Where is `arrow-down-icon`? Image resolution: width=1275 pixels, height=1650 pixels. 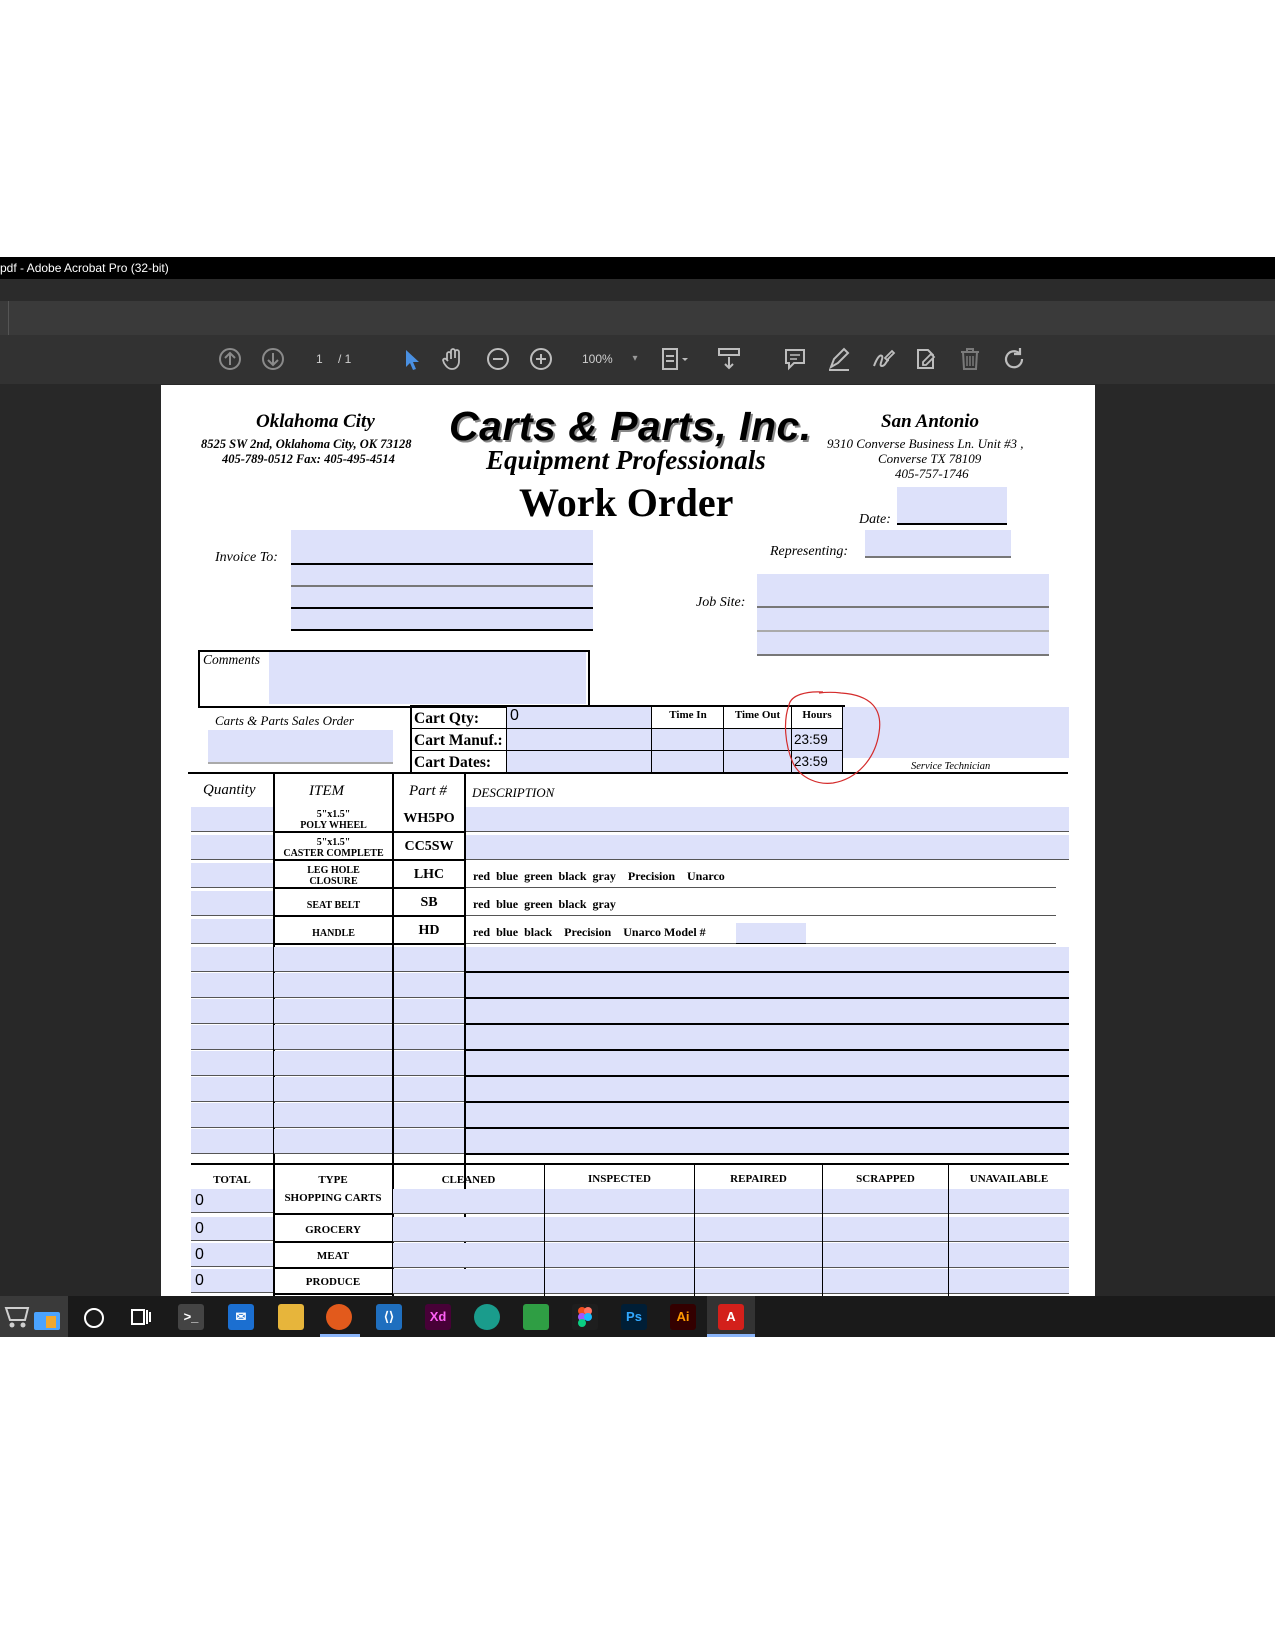
arrow-down-icon is located at coordinates (273, 359).